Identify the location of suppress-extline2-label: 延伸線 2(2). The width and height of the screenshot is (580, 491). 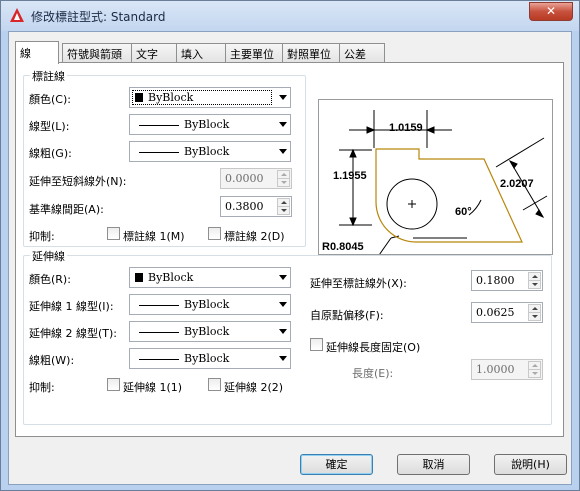
(253, 387).